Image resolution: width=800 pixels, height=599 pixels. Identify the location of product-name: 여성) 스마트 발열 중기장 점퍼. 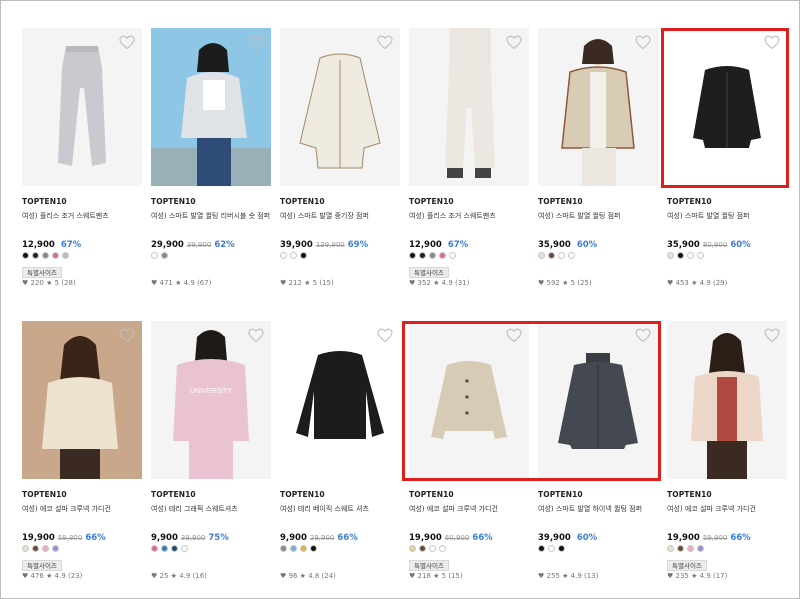
(340, 217).